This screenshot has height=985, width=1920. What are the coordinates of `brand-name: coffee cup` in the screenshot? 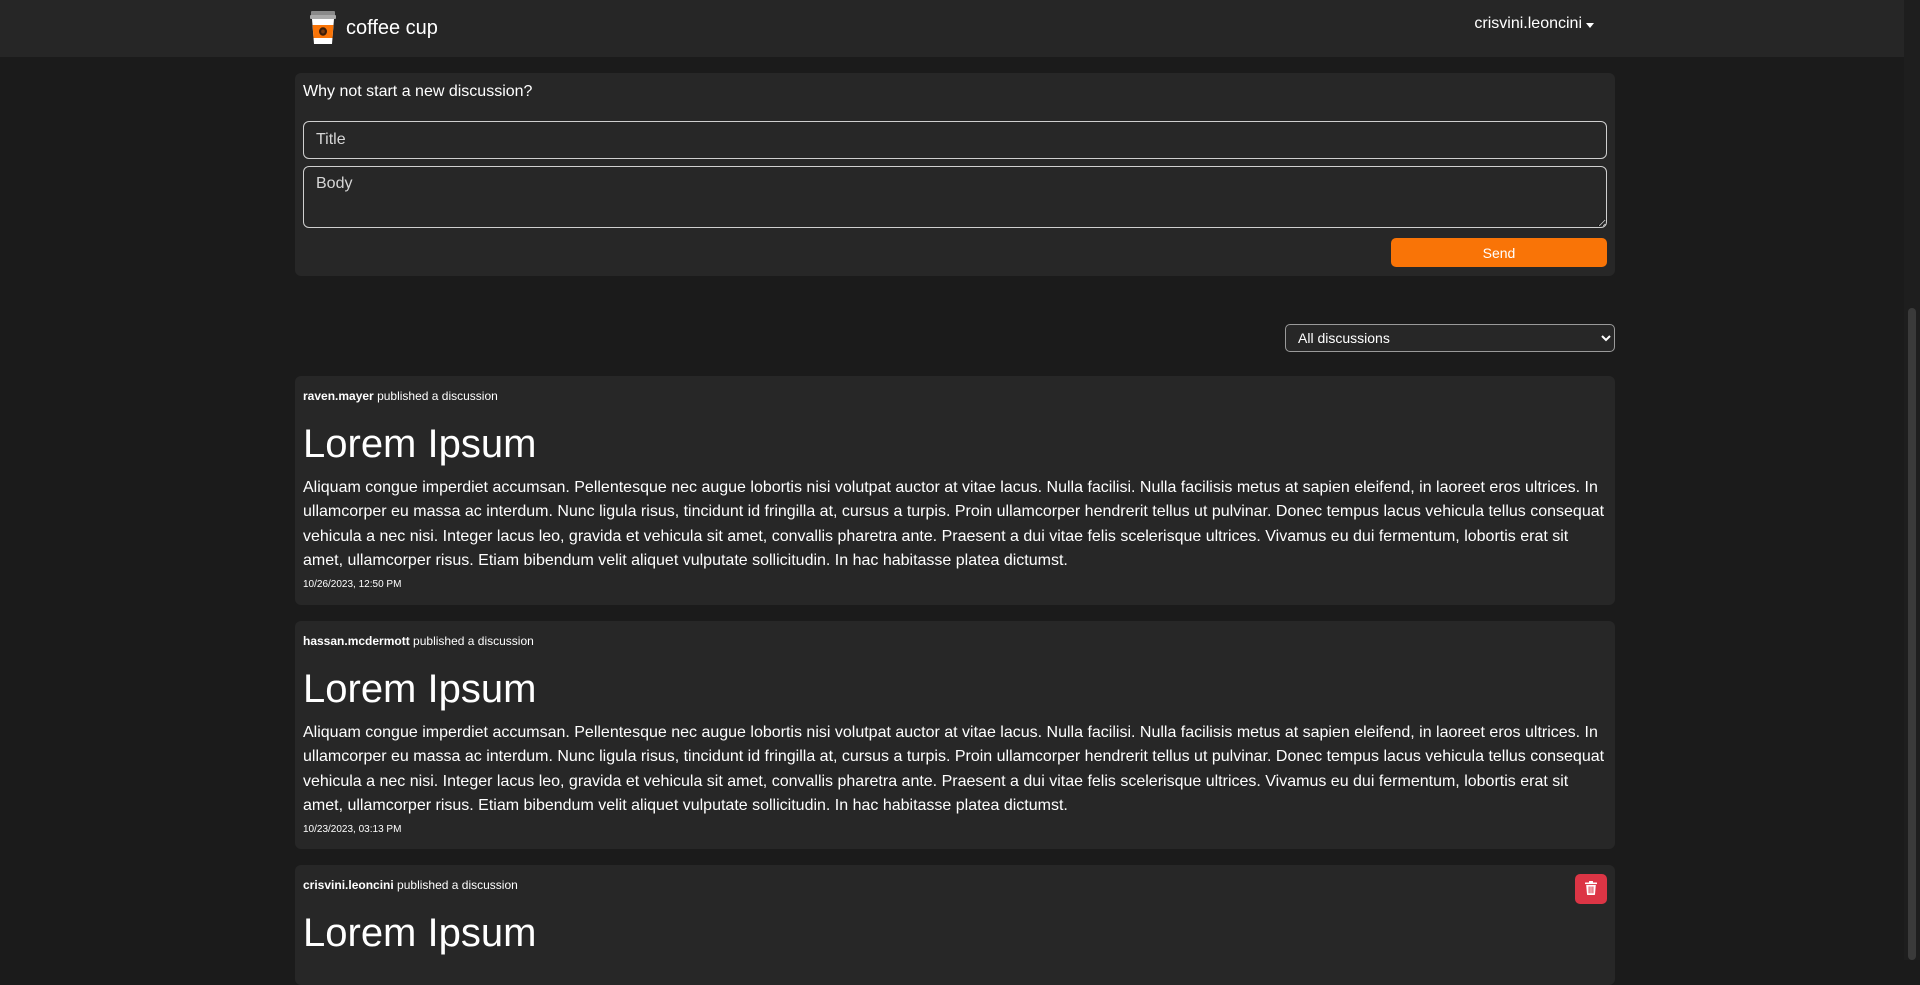 It's located at (392, 28).